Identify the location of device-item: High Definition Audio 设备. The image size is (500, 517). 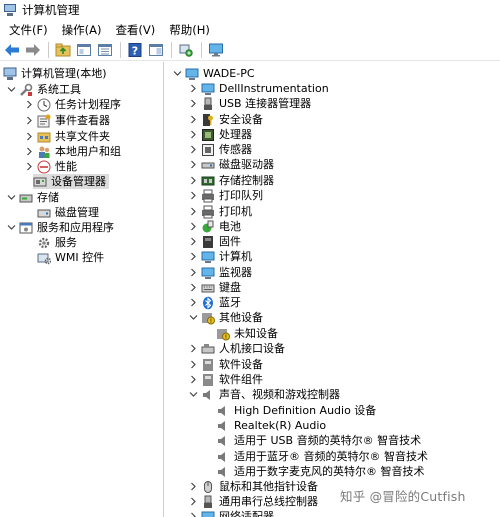
(296, 410).